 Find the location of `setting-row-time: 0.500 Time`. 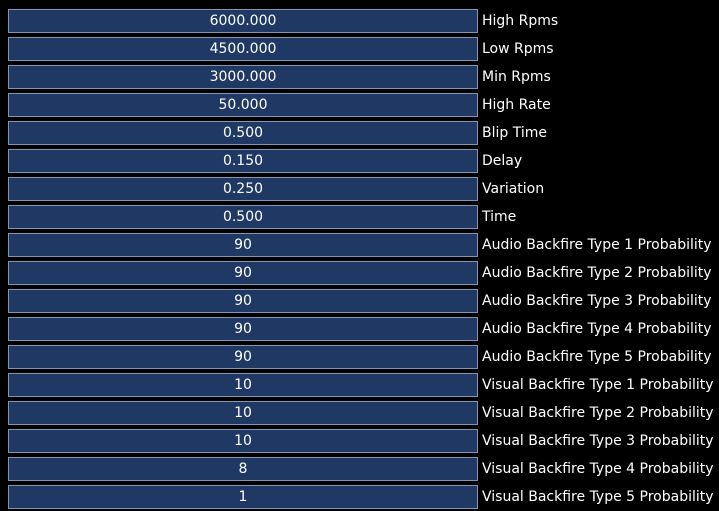

setting-row-time: 0.500 Time is located at coordinates (359, 217).